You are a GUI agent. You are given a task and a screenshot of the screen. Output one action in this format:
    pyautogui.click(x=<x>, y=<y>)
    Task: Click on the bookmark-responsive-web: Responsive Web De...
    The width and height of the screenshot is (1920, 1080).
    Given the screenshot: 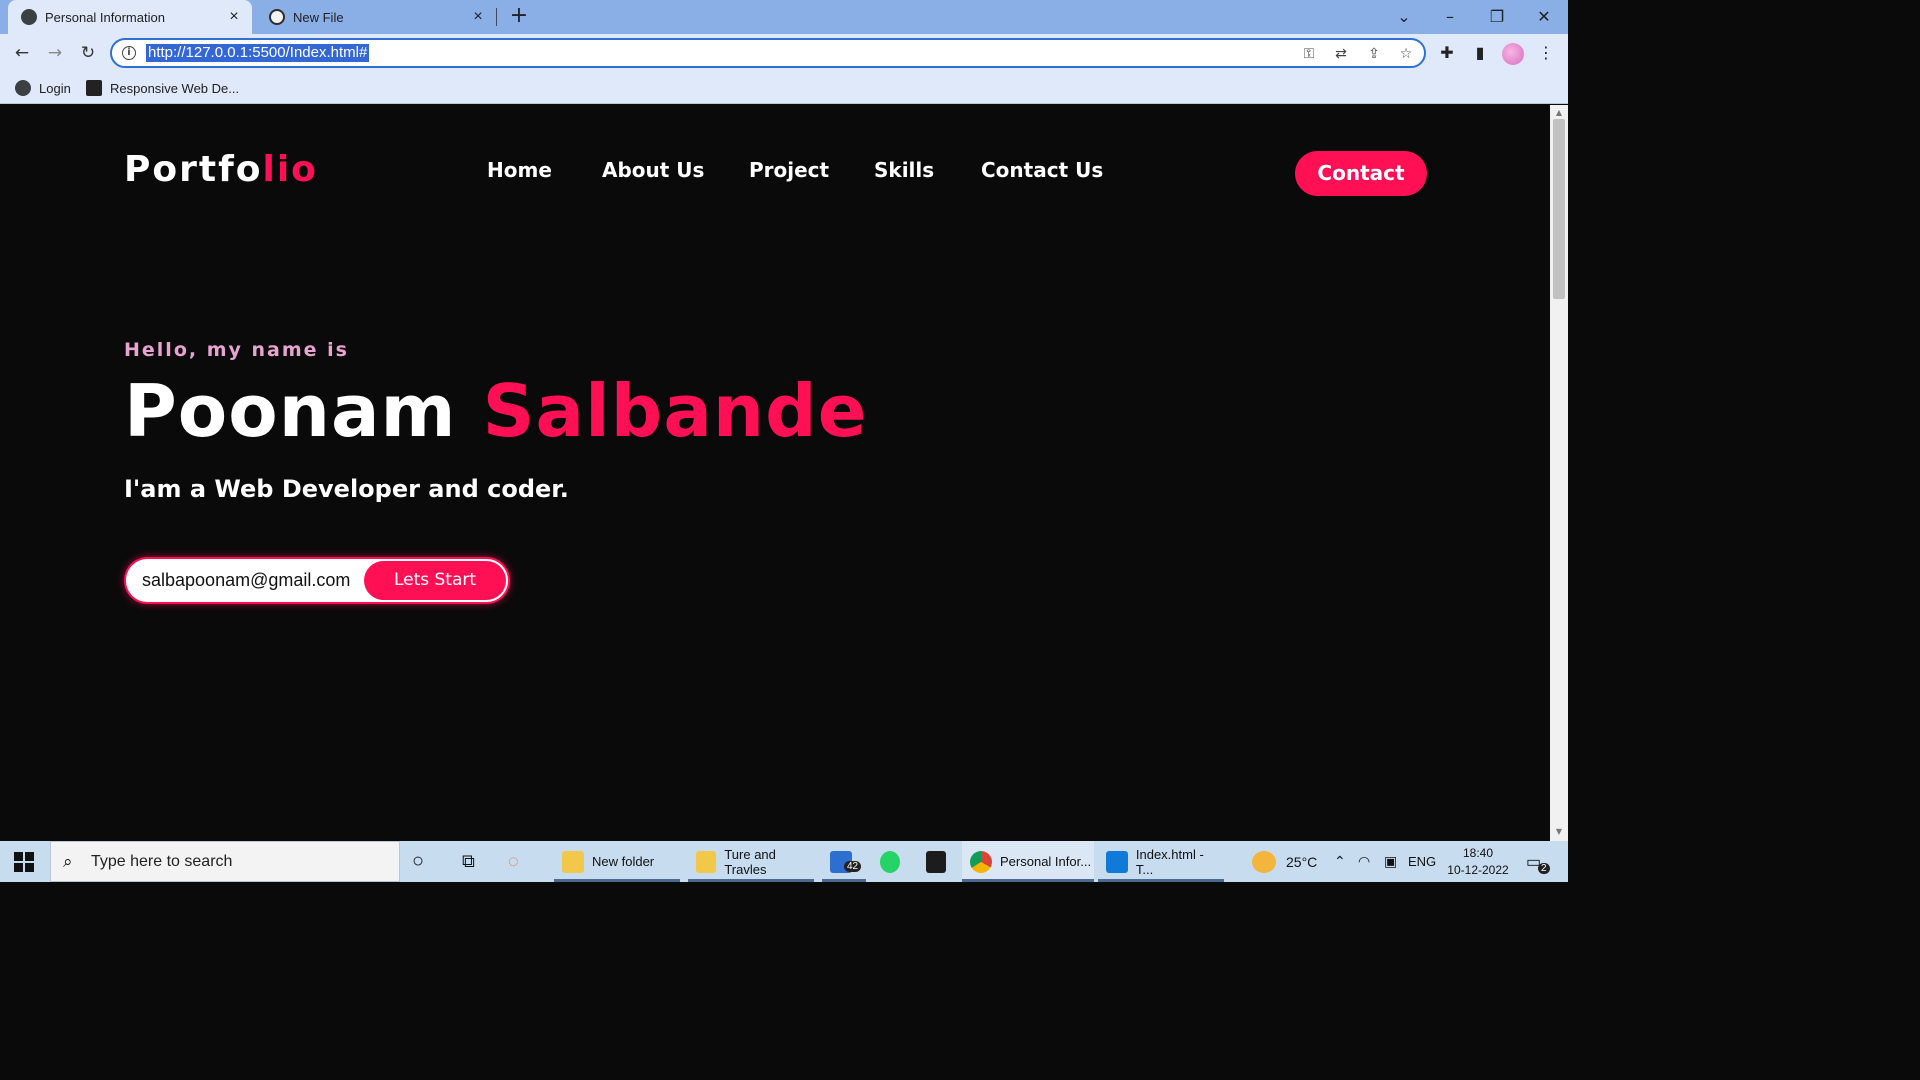 What is the action you would take?
    pyautogui.click(x=162, y=88)
    